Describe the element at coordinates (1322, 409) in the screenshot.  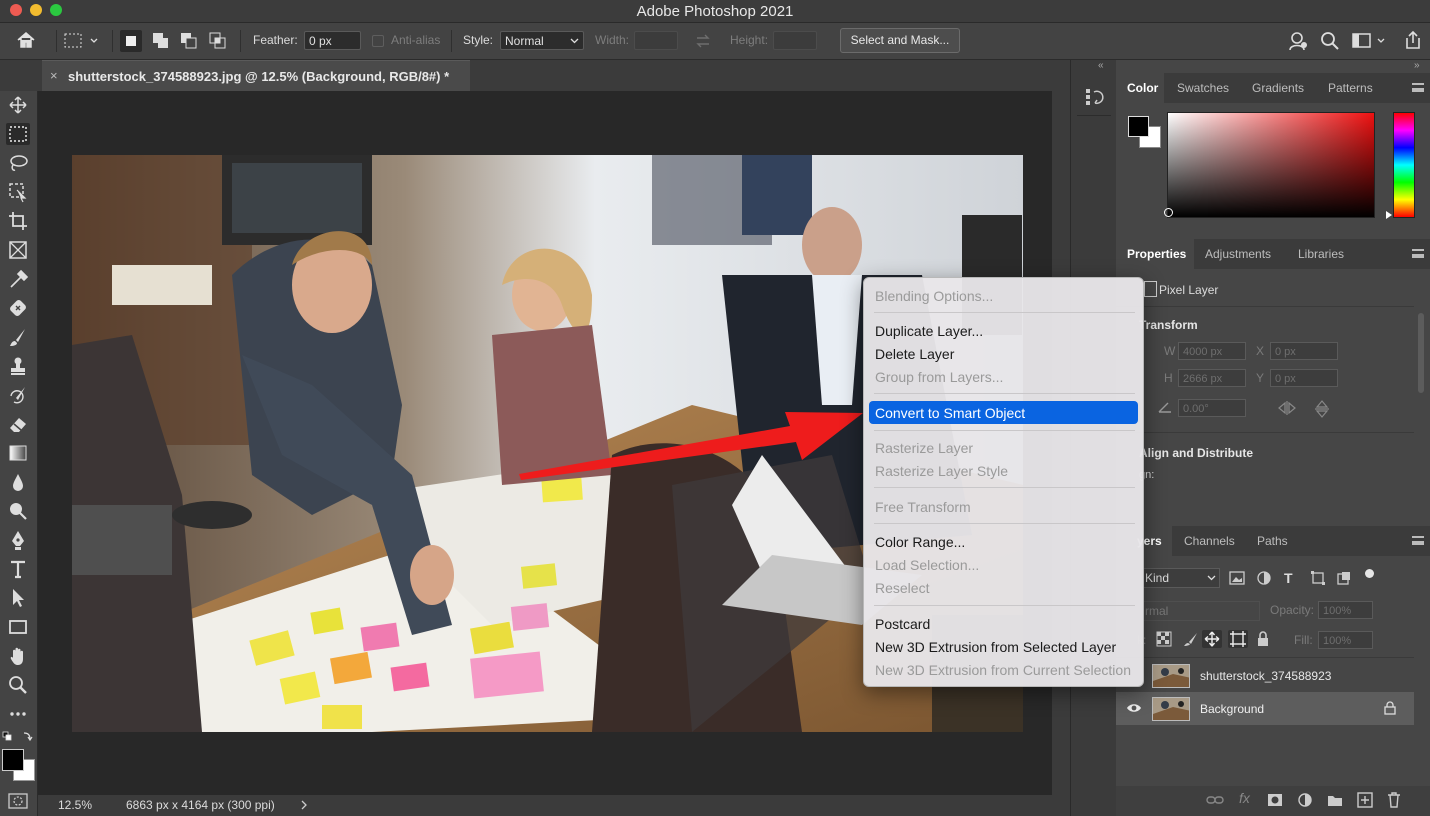
I see `flip-vertical-icon` at that location.